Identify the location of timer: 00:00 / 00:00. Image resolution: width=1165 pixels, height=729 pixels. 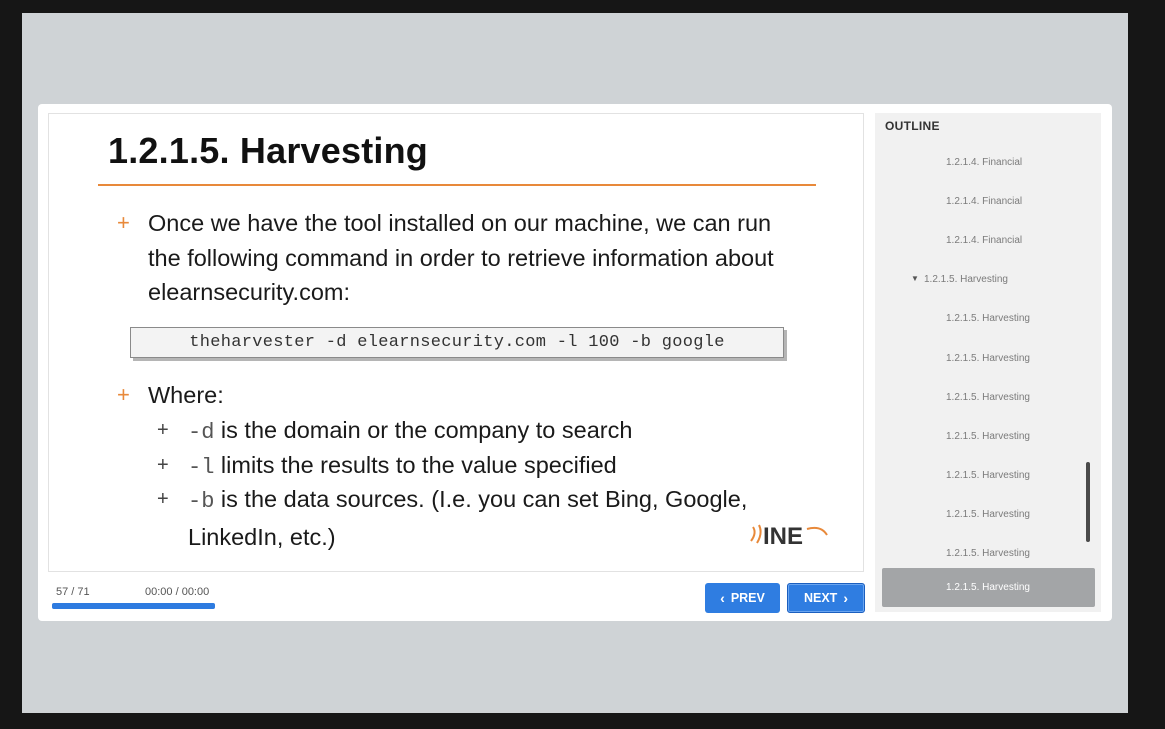
(177, 592).